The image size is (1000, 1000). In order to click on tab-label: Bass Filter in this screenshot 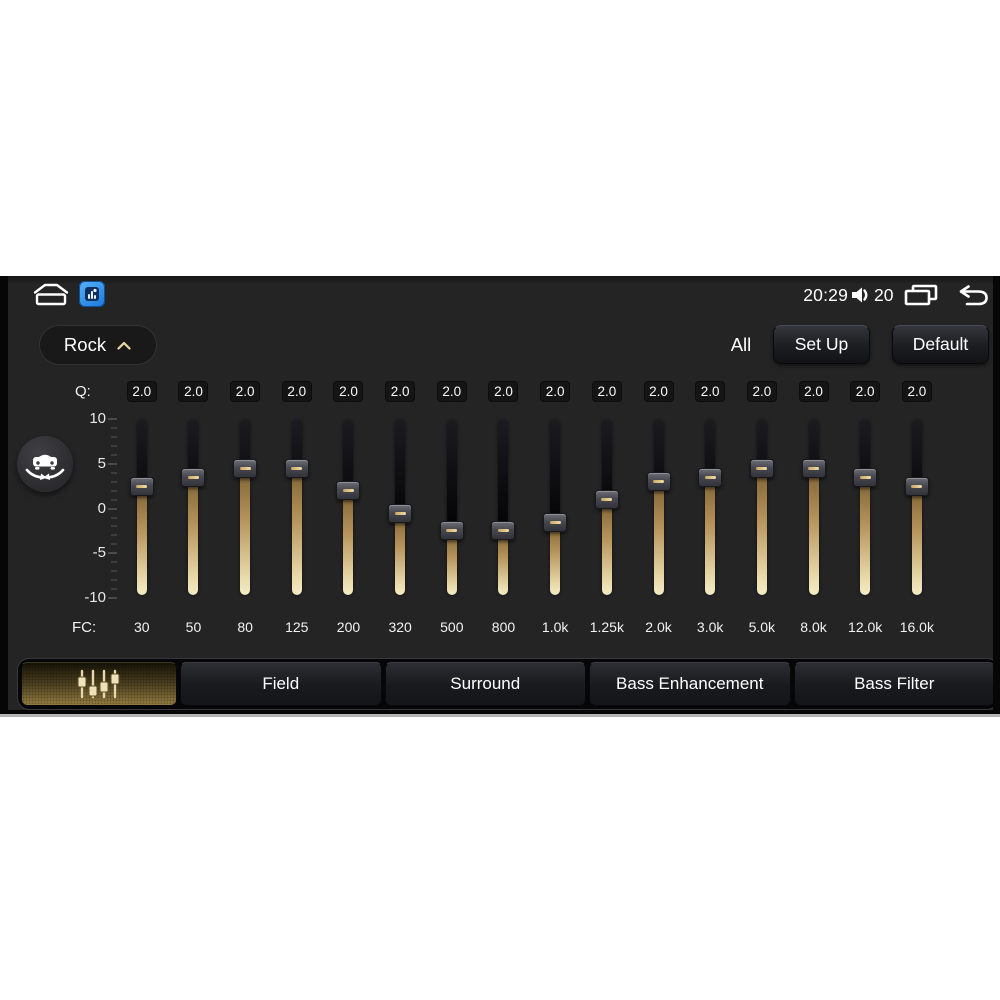, I will do `click(894, 683)`.